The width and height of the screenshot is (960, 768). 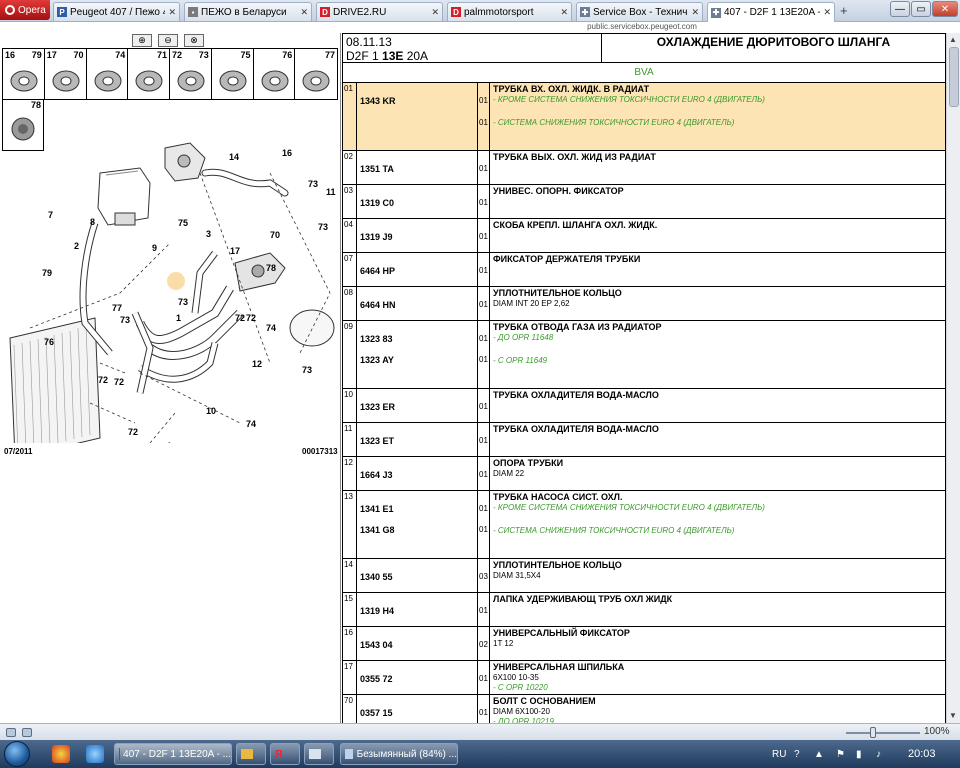 I want to click on chrome-pin-icon, so click(x=61, y=754).